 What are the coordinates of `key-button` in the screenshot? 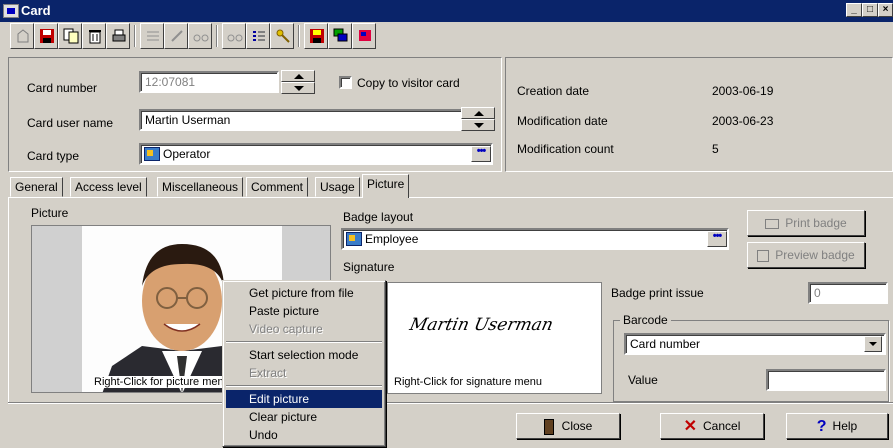 It's located at (282, 36).